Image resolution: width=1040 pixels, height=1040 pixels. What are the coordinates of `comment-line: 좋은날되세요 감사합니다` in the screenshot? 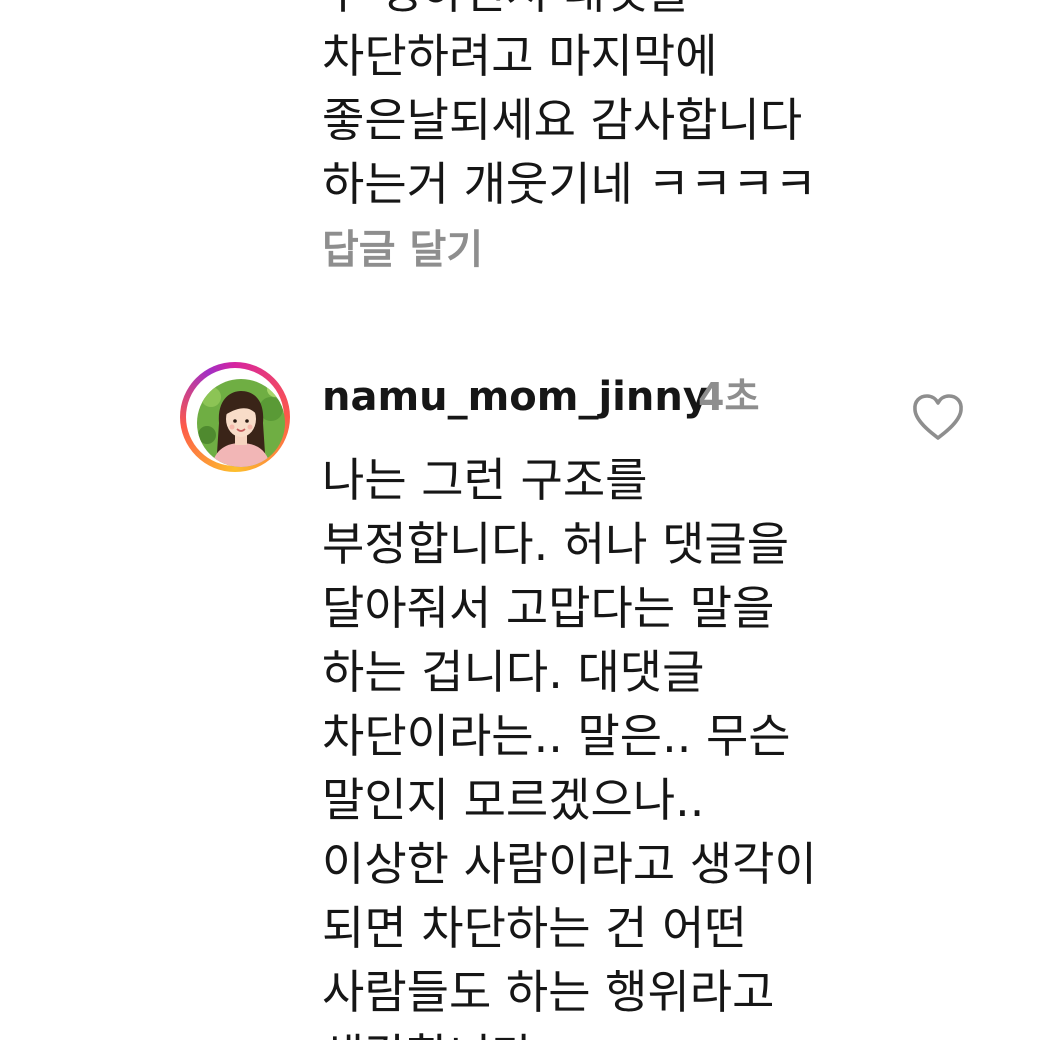 It's located at (562, 120).